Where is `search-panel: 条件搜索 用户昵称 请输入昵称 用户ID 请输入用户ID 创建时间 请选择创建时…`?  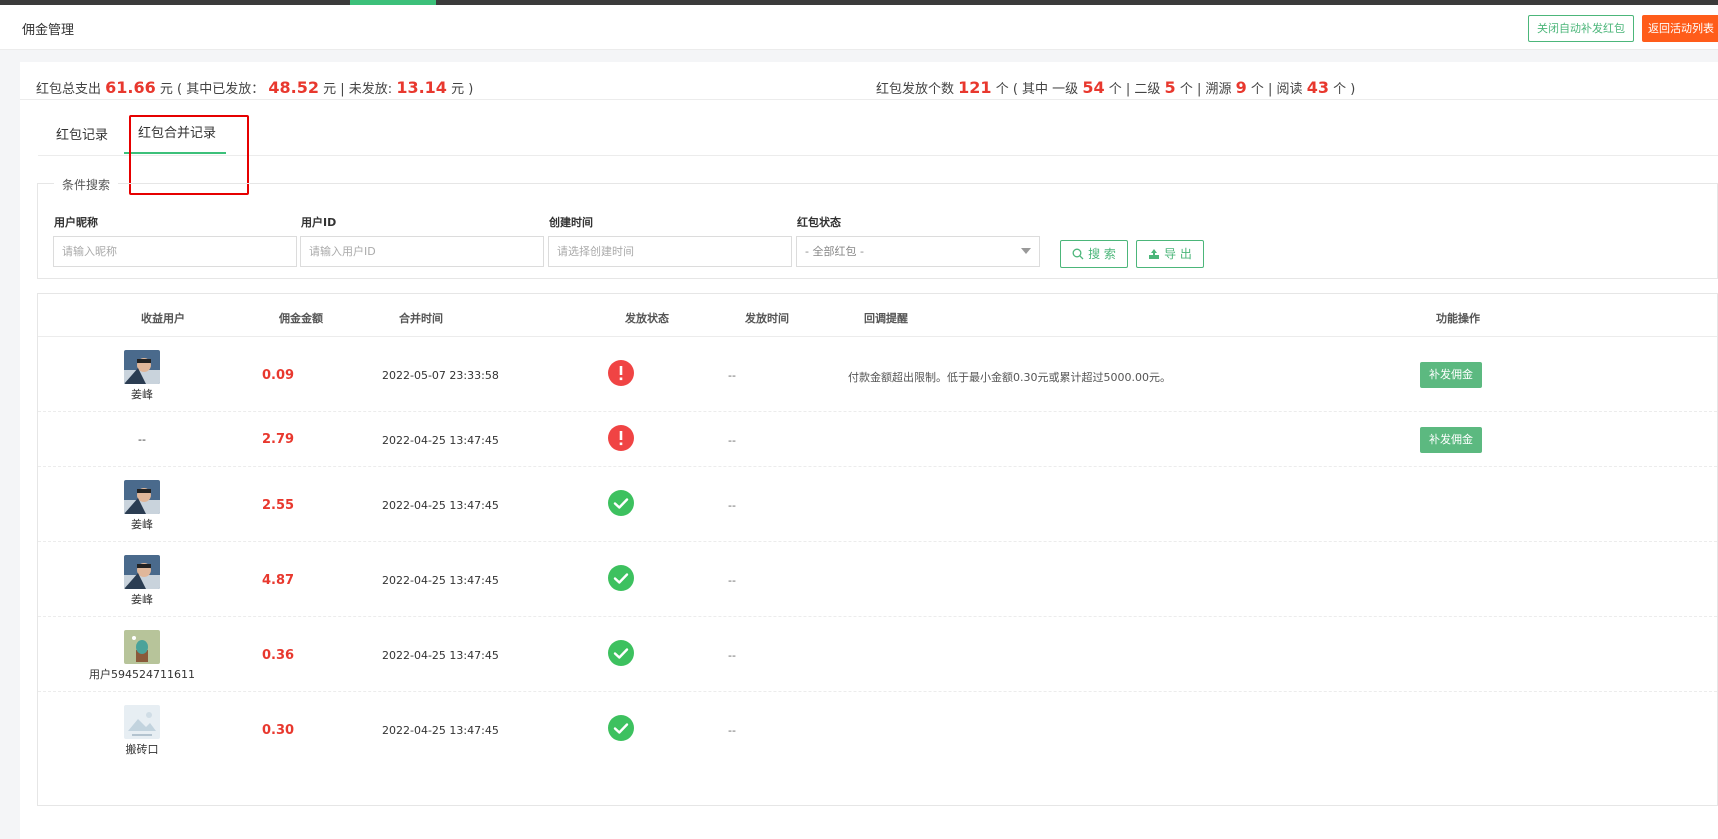 search-panel: 条件搜索 用户昵称 请输入昵称 用户ID 请输入用户ID 创建时间 请选择创建时… is located at coordinates (877, 227).